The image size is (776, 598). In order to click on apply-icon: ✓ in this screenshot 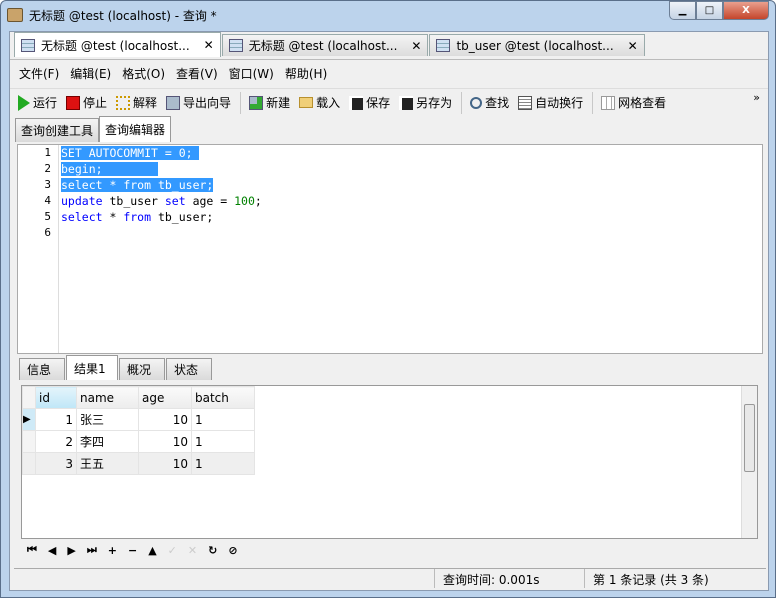, I will do `click(172, 550)`.